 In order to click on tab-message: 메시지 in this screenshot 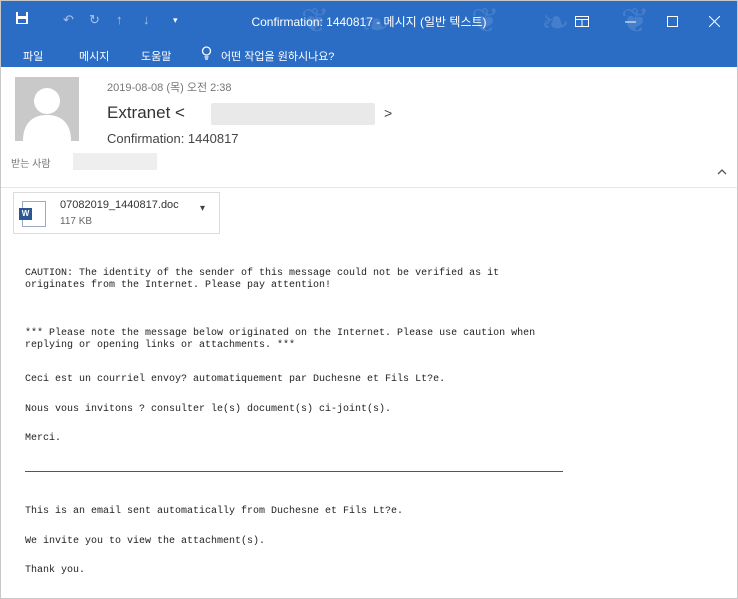, I will do `click(94, 56)`.